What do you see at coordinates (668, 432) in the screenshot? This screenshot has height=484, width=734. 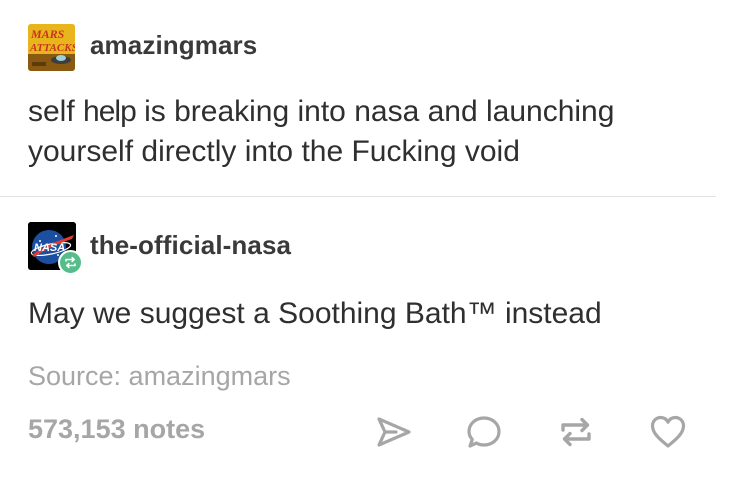 I see `heart-icon` at bounding box center [668, 432].